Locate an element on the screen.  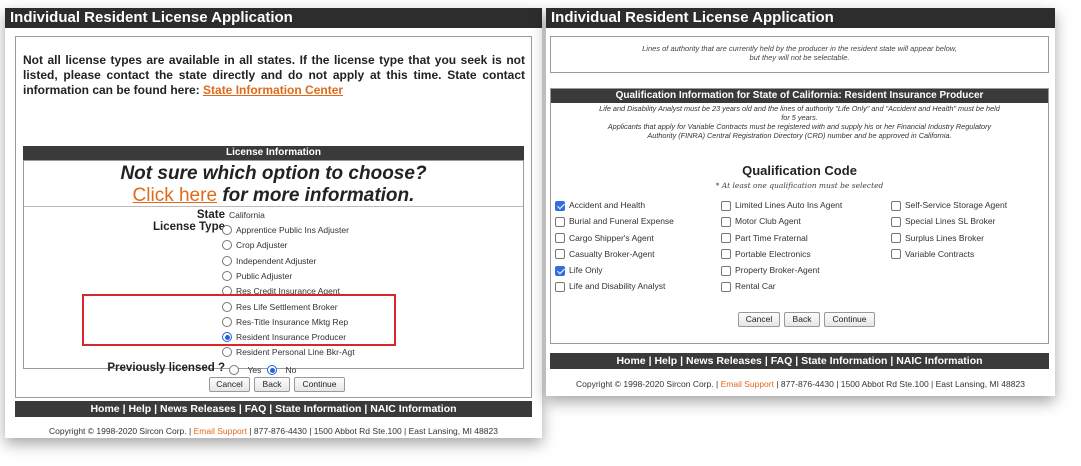
prev-licensed-yes: Yes is located at coordinates (245, 370).